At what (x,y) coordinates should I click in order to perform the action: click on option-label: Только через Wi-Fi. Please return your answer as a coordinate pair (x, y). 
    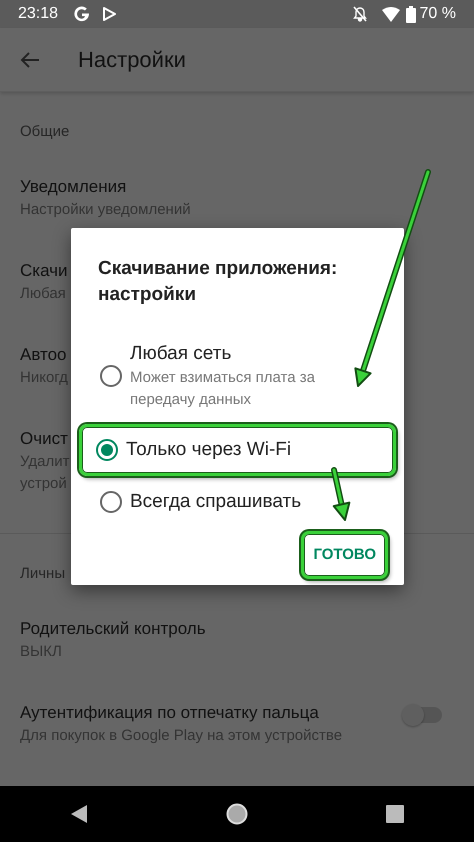
    Looking at the image, I should click on (209, 450).